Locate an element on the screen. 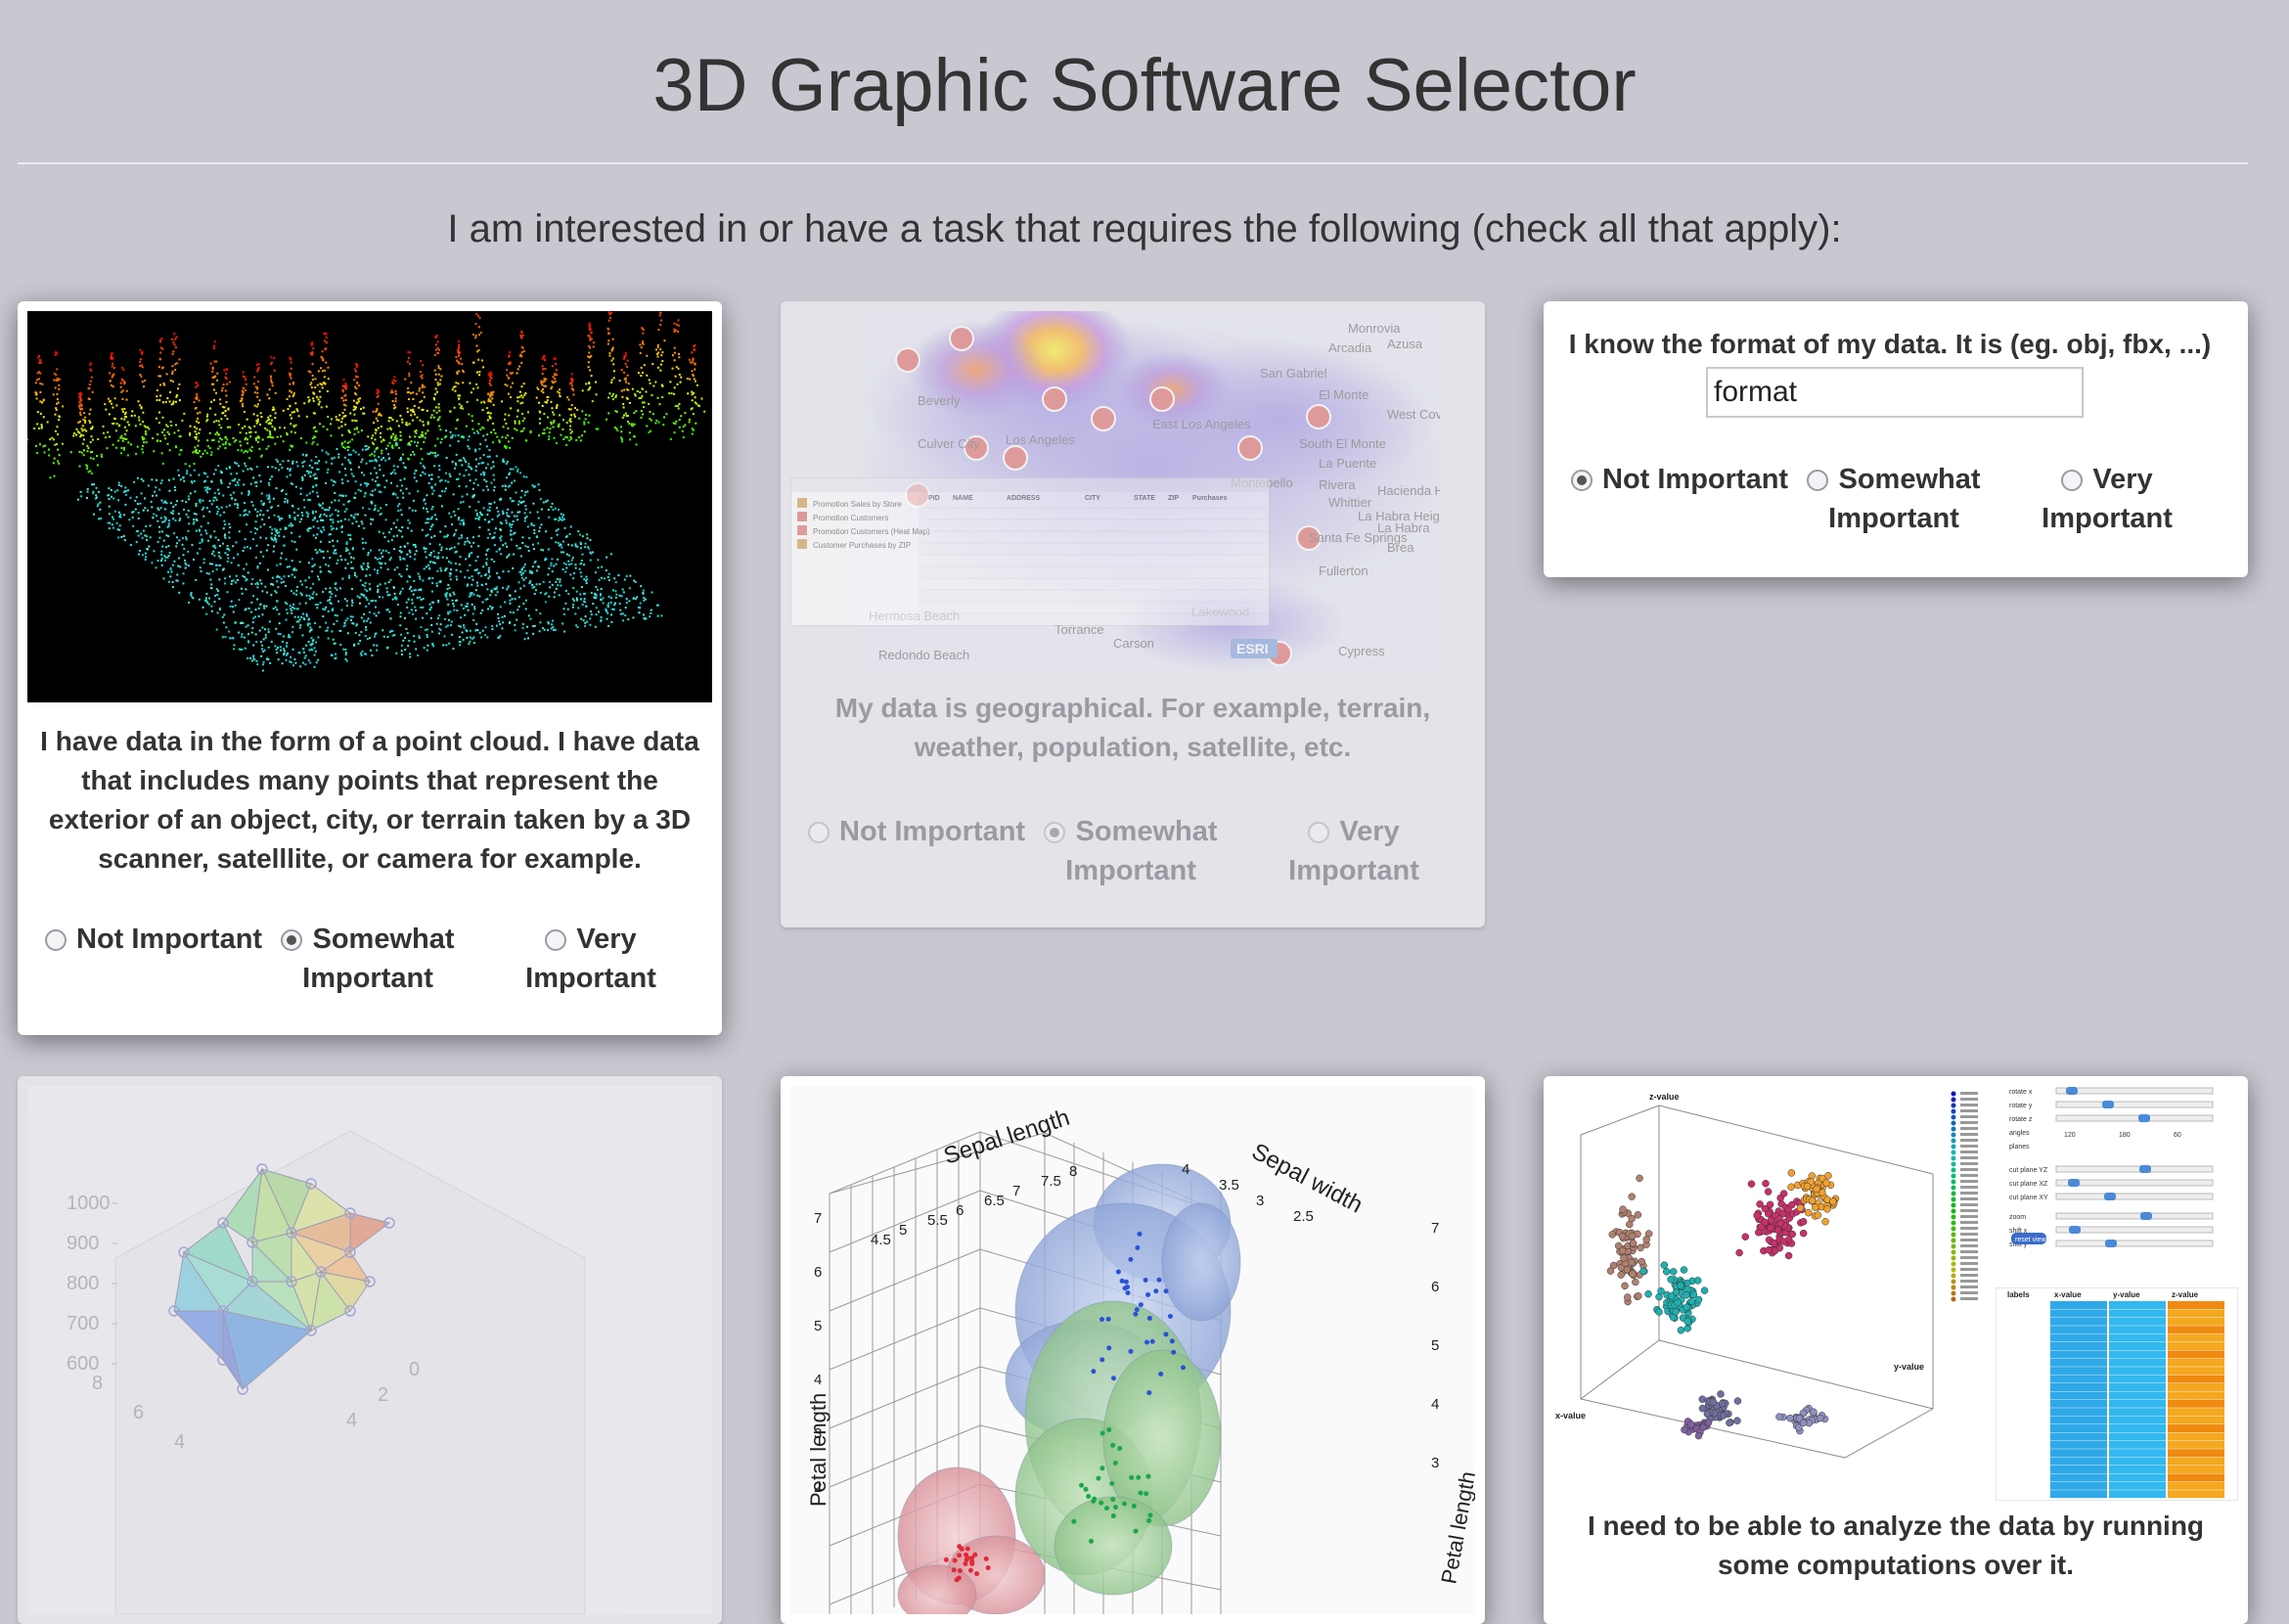 Image resolution: width=2289 pixels, height=1624 pixels. analysis-x-label: x-value is located at coordinates (1570, 1416).